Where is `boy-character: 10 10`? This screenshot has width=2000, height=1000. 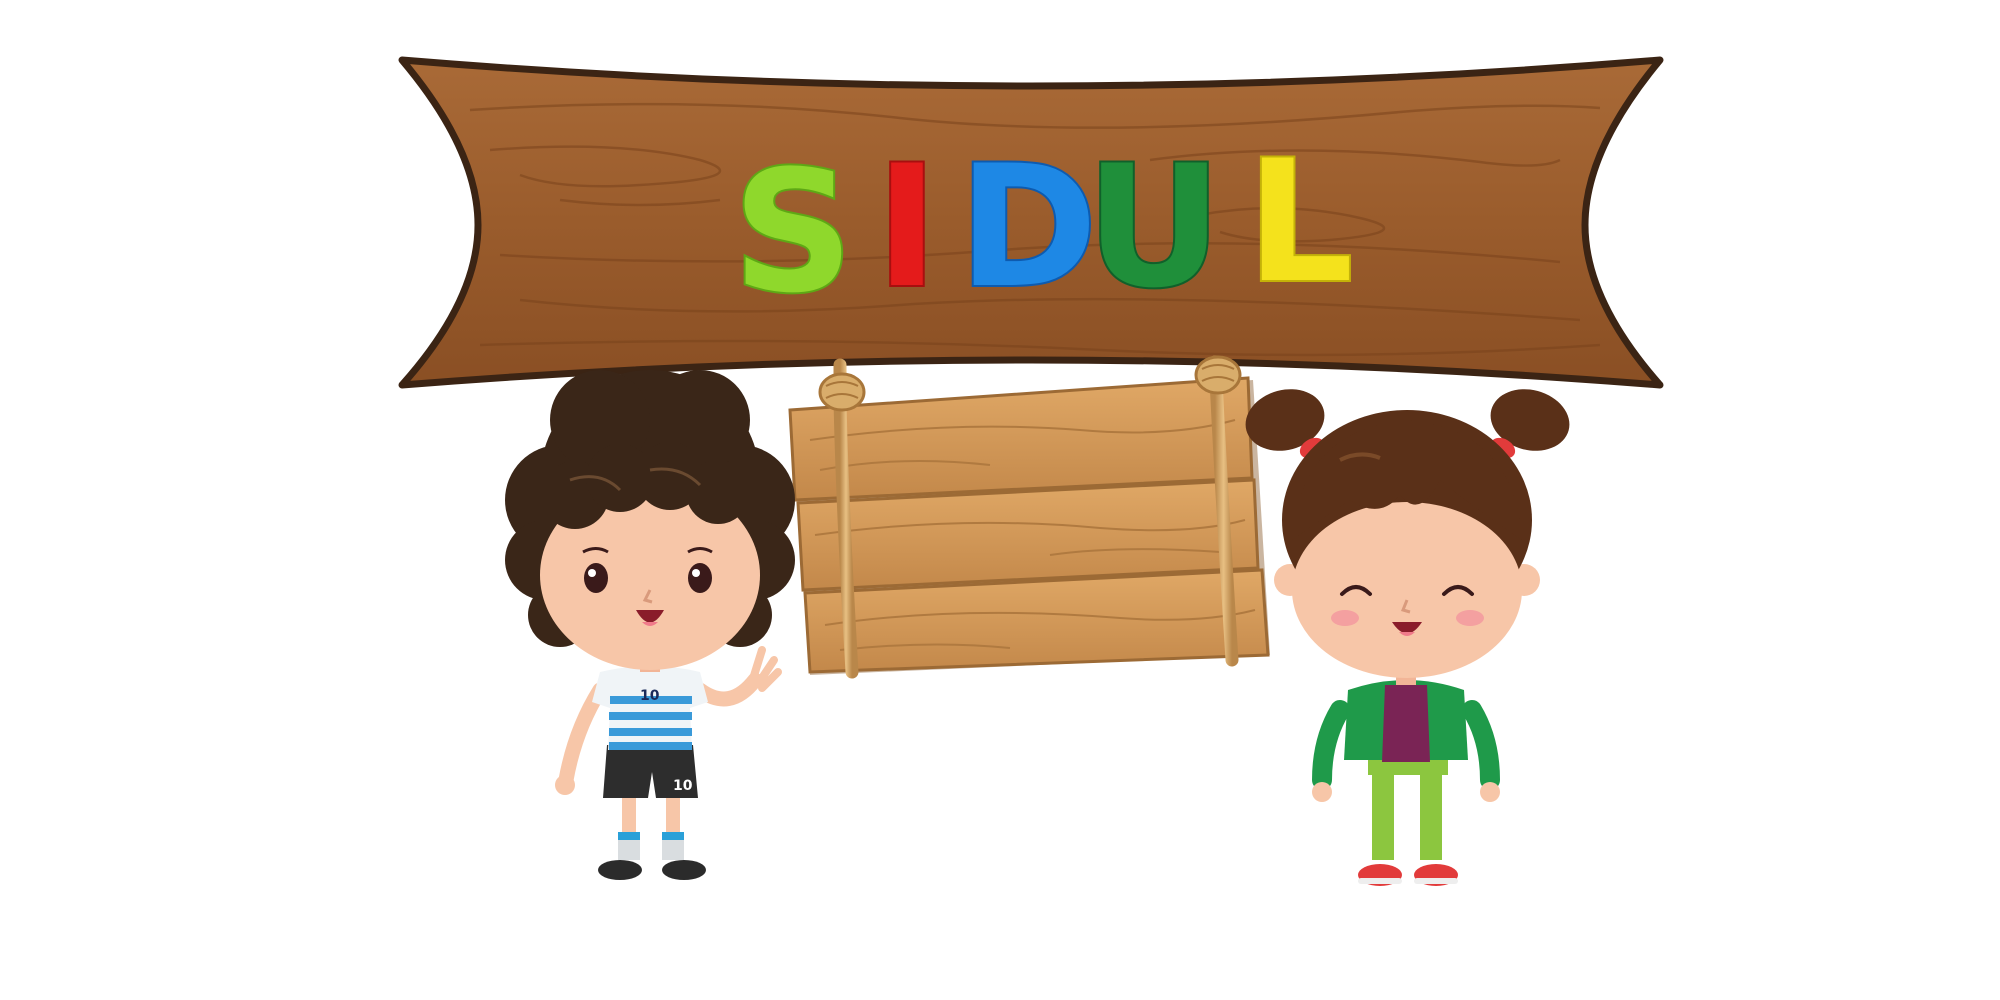
boy-character: 10 10 is located at coordinates (650, 625).